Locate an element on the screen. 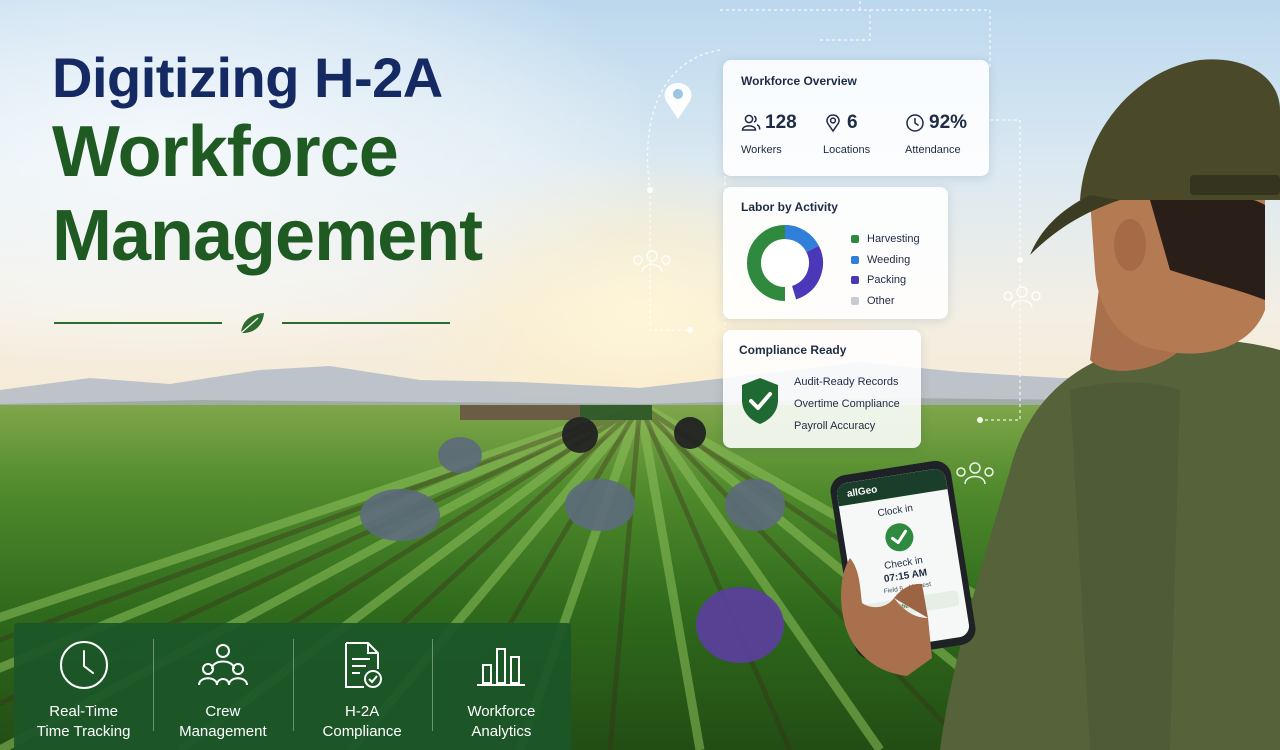 The width and height of the screenshot is (1280, 750). card-title: Labor by Activity is located at coordinates (789, 207).